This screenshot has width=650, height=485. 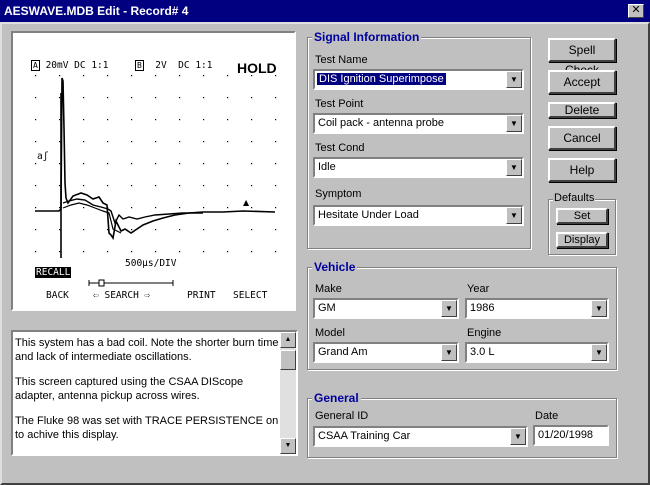 I want to click on test-name-select: DIS Ignition Superimpose ▼, so click(x=418, y=79).